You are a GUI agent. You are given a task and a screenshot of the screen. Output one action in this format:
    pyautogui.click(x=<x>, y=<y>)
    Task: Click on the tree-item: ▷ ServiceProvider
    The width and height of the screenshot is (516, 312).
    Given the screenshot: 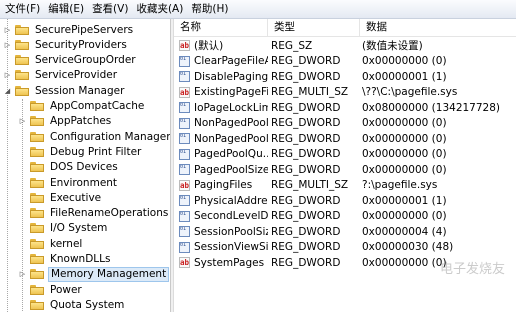 What is the action you would take?
    pyautogui.click(x=61, y=75)
    